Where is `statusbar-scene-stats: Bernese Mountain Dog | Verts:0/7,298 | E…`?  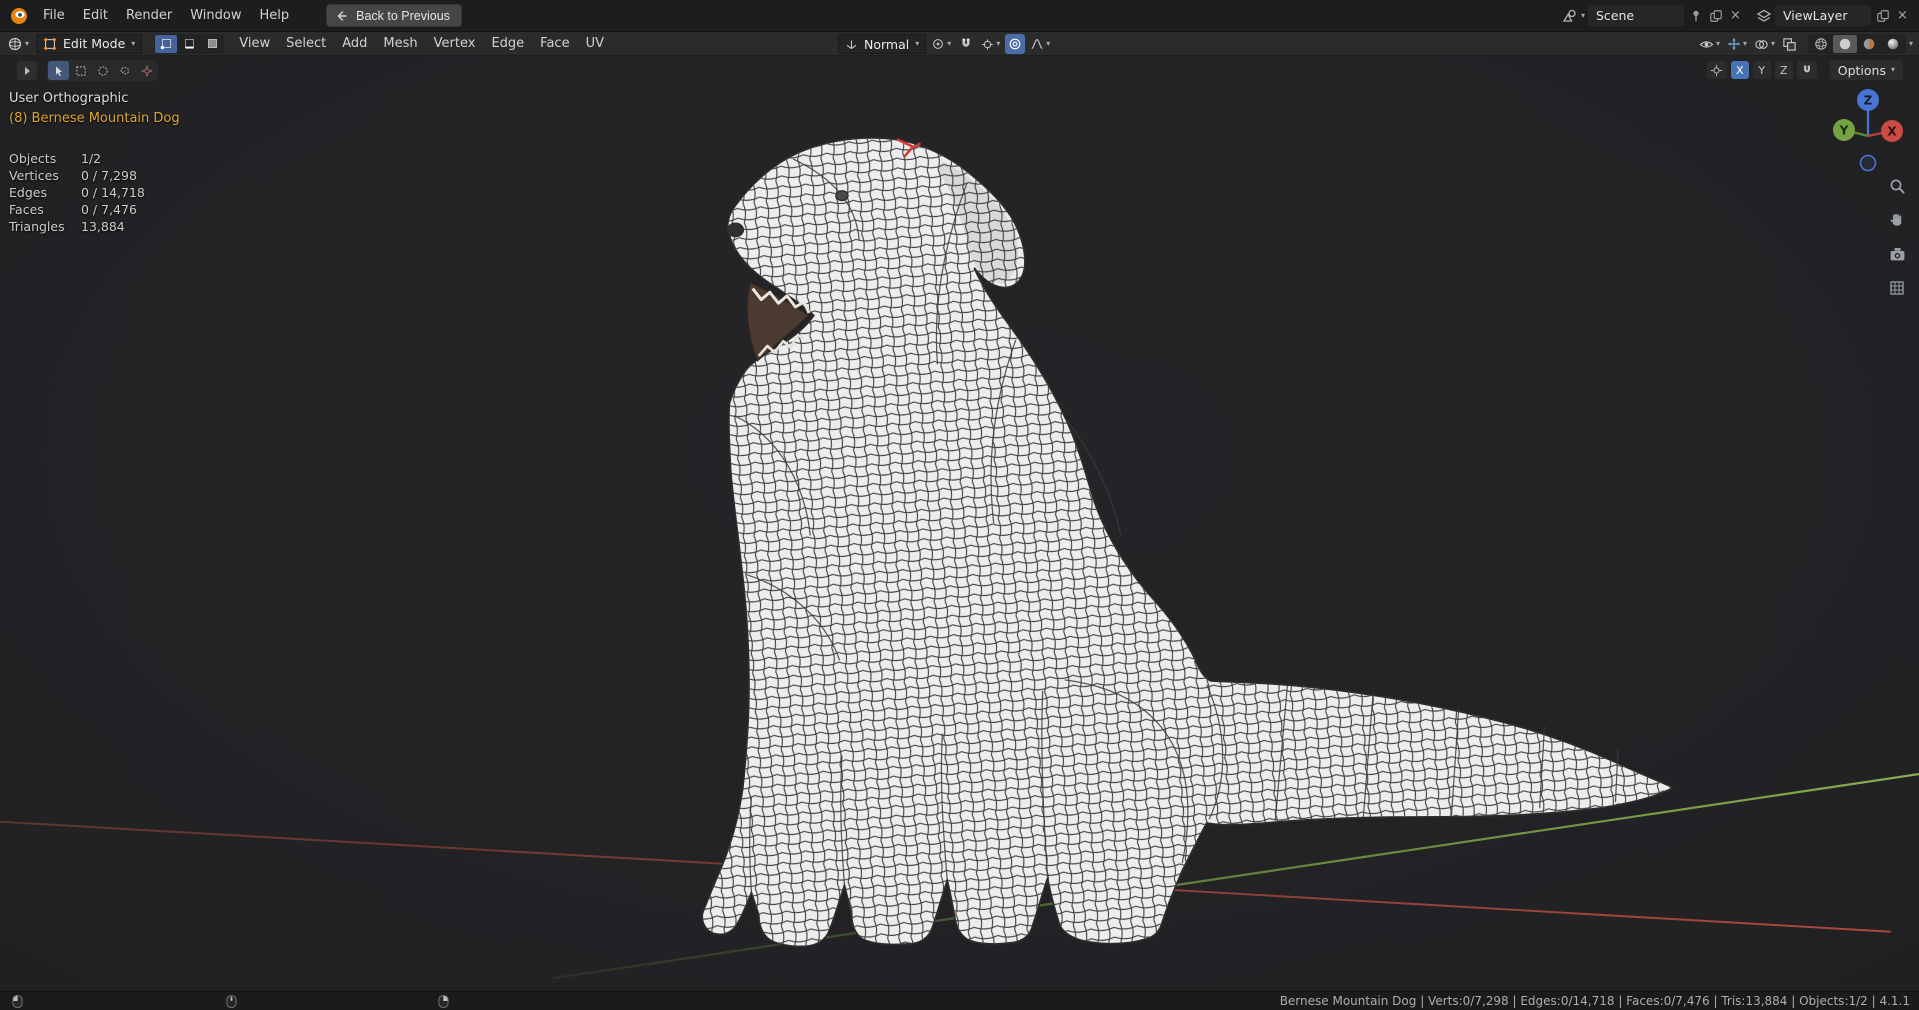 statusbar-scene-stats: Bernese Mountain Dog | Verts:0/7,298 | E… is located at coordinates (1594, 1001).